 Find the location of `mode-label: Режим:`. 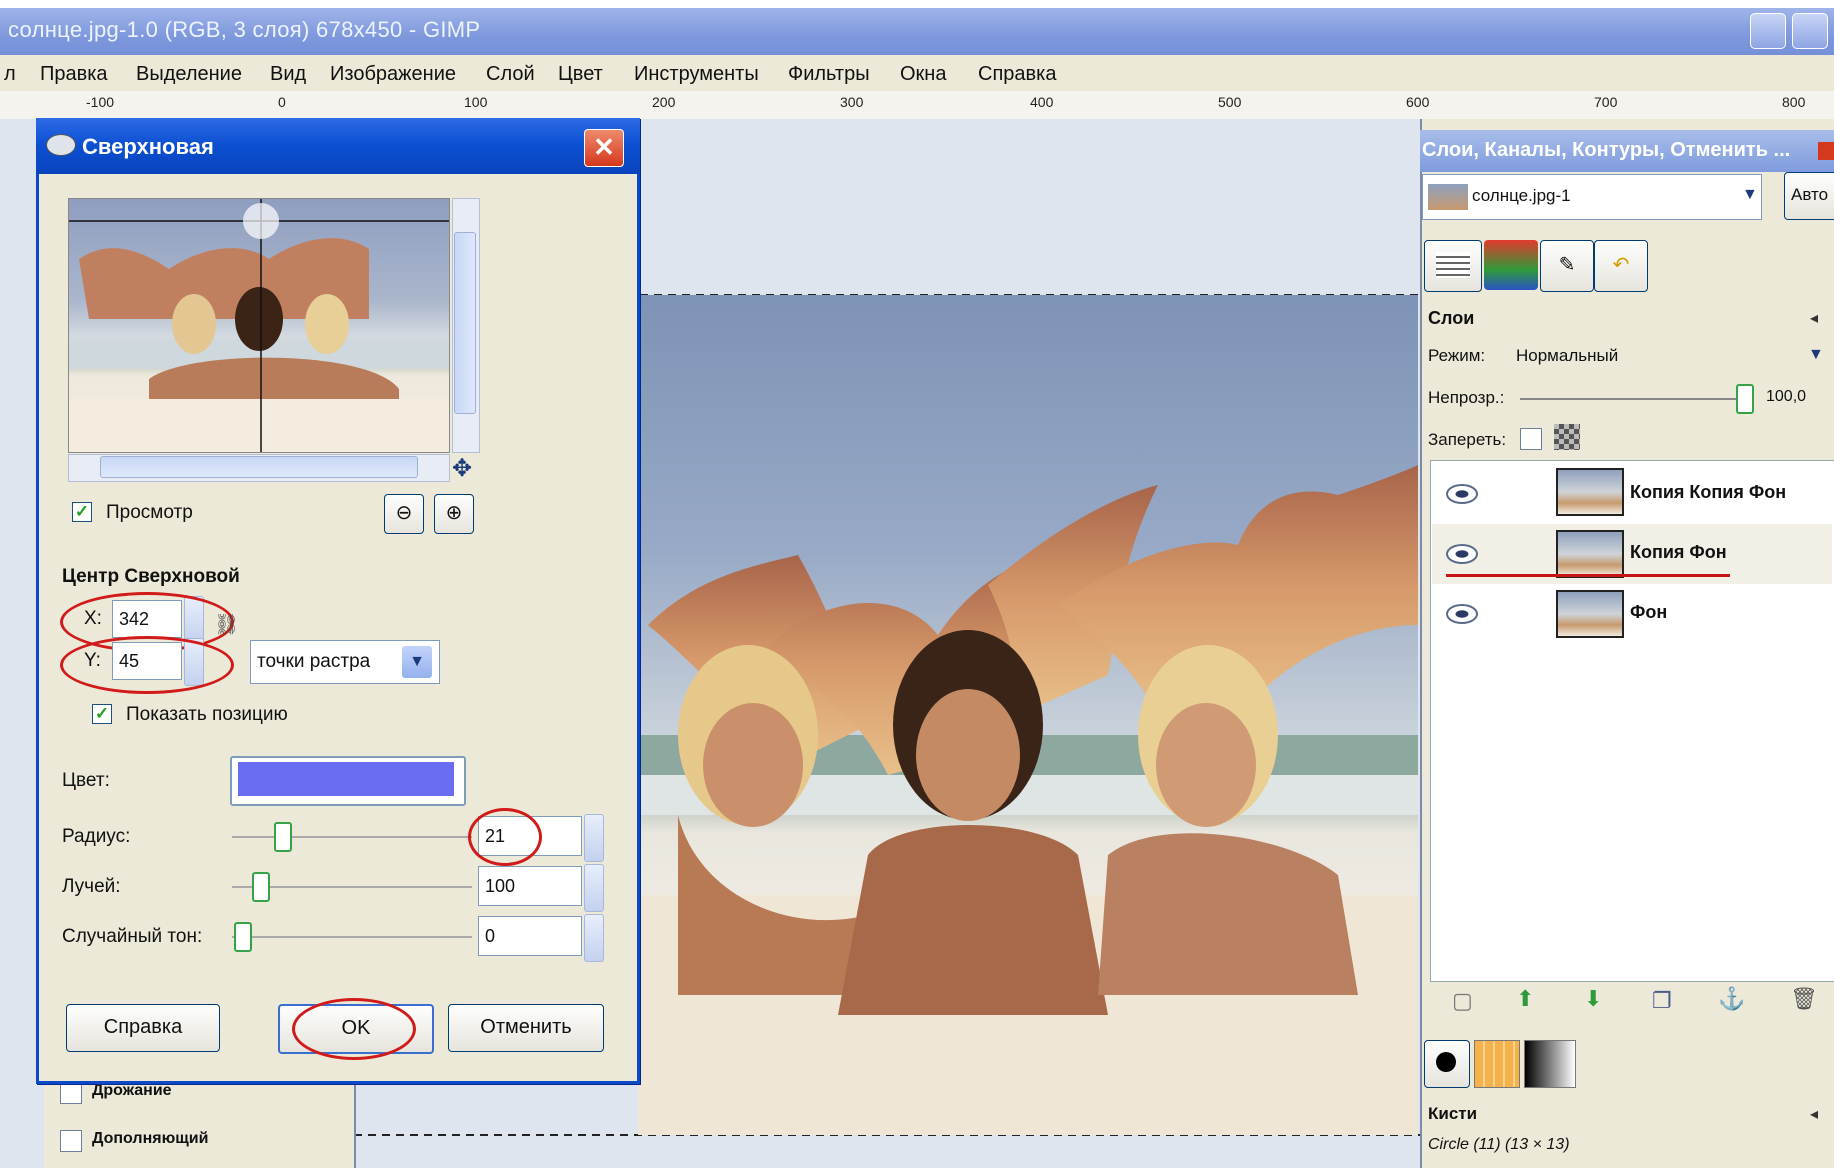

mode-label: Режим: is located at coordinates (1457, 355).